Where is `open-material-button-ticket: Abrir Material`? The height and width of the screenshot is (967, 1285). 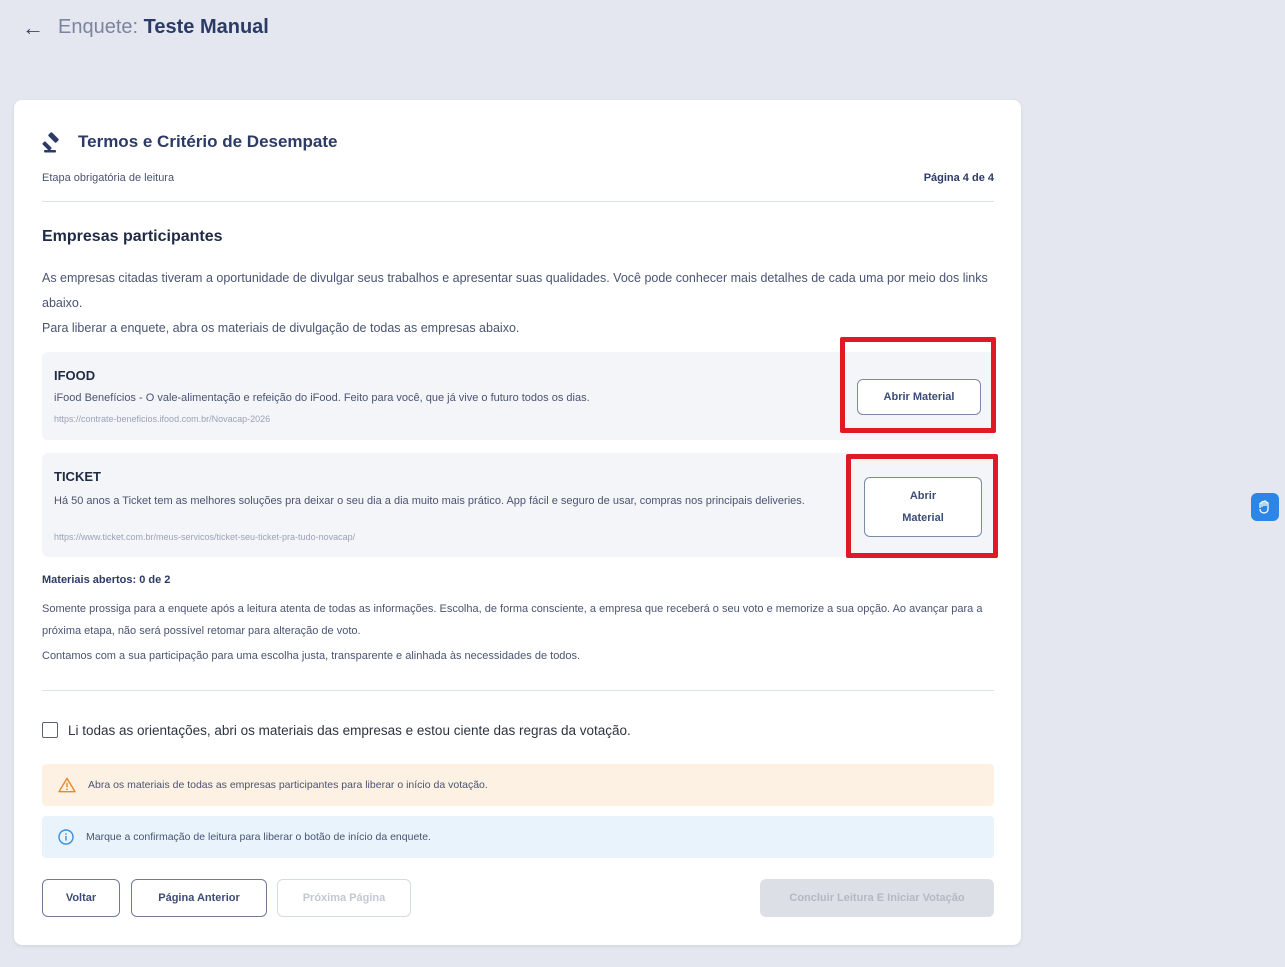 open-material-button-ticket: Abrir Material is located at coordinates (923, 507).